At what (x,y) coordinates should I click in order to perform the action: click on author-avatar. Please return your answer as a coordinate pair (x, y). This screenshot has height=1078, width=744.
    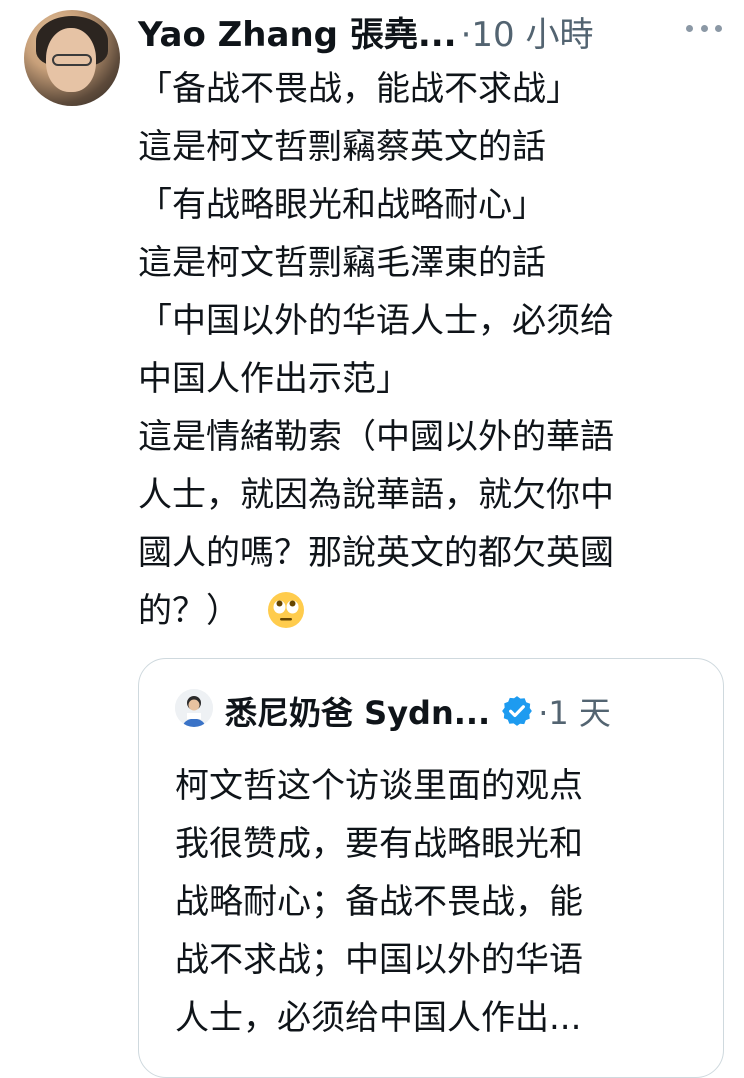
    Looking at the image, I should click on (72, 58).